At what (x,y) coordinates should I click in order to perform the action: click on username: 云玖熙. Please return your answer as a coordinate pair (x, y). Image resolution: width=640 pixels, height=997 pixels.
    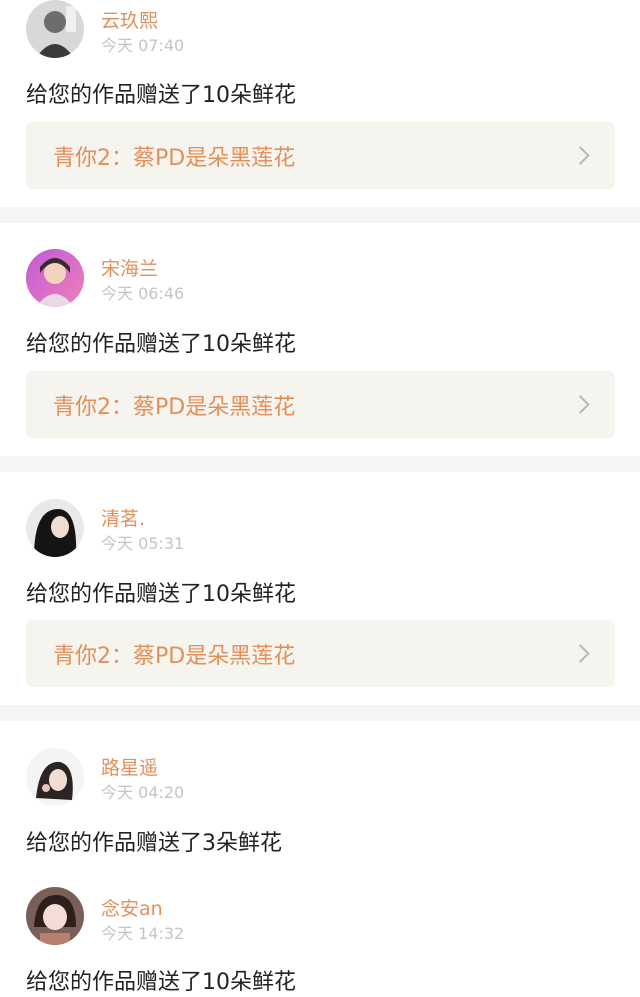
    Looking at the image, I should click on (129, 19).